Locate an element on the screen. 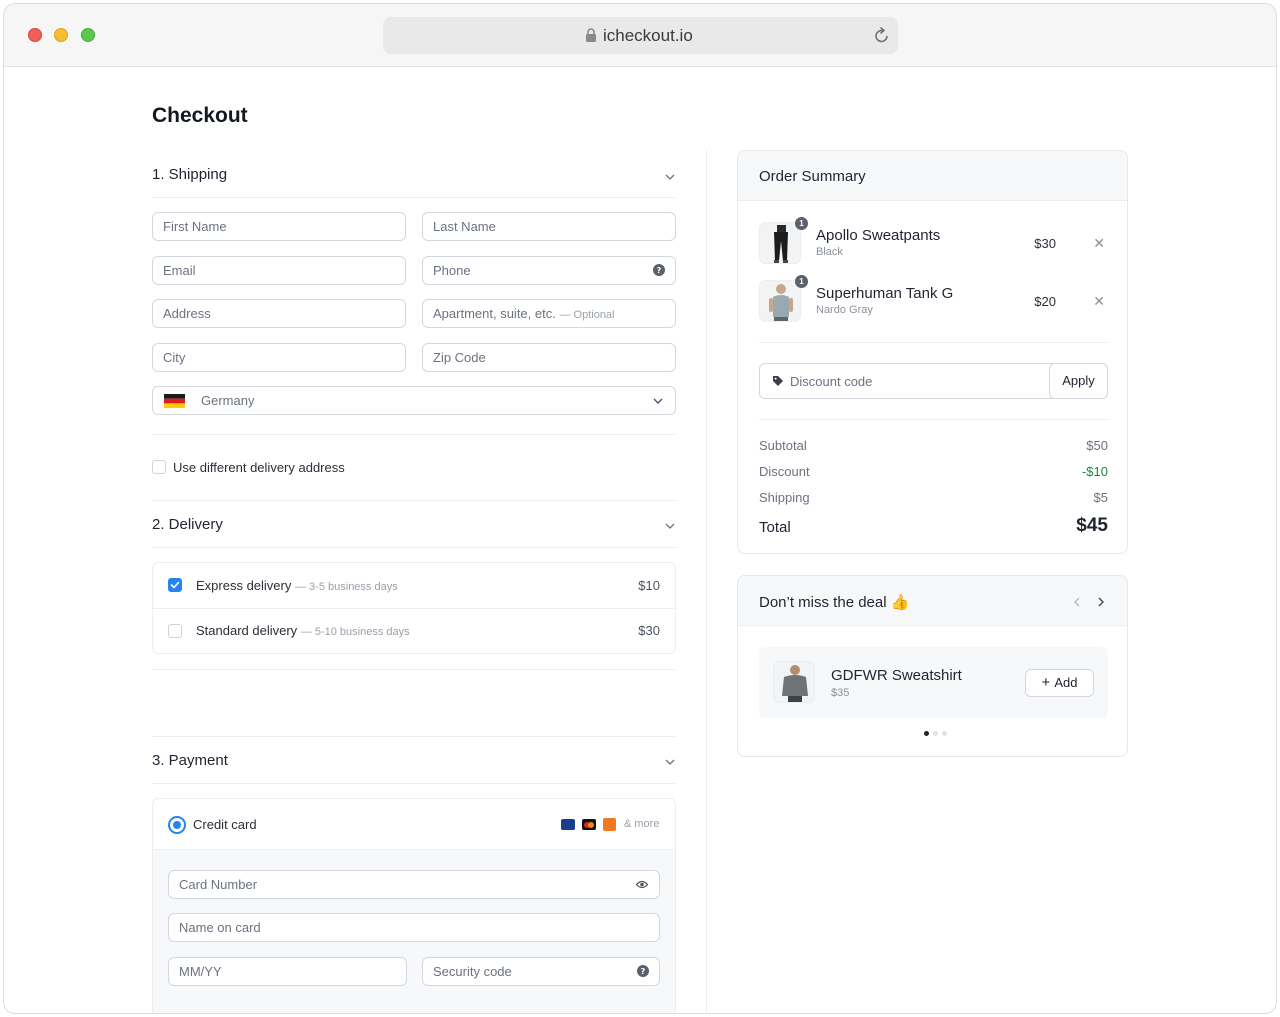 This screenshot has height=1017, width=1280. quantity-badge: 1 is located at coordinates (801, 223).